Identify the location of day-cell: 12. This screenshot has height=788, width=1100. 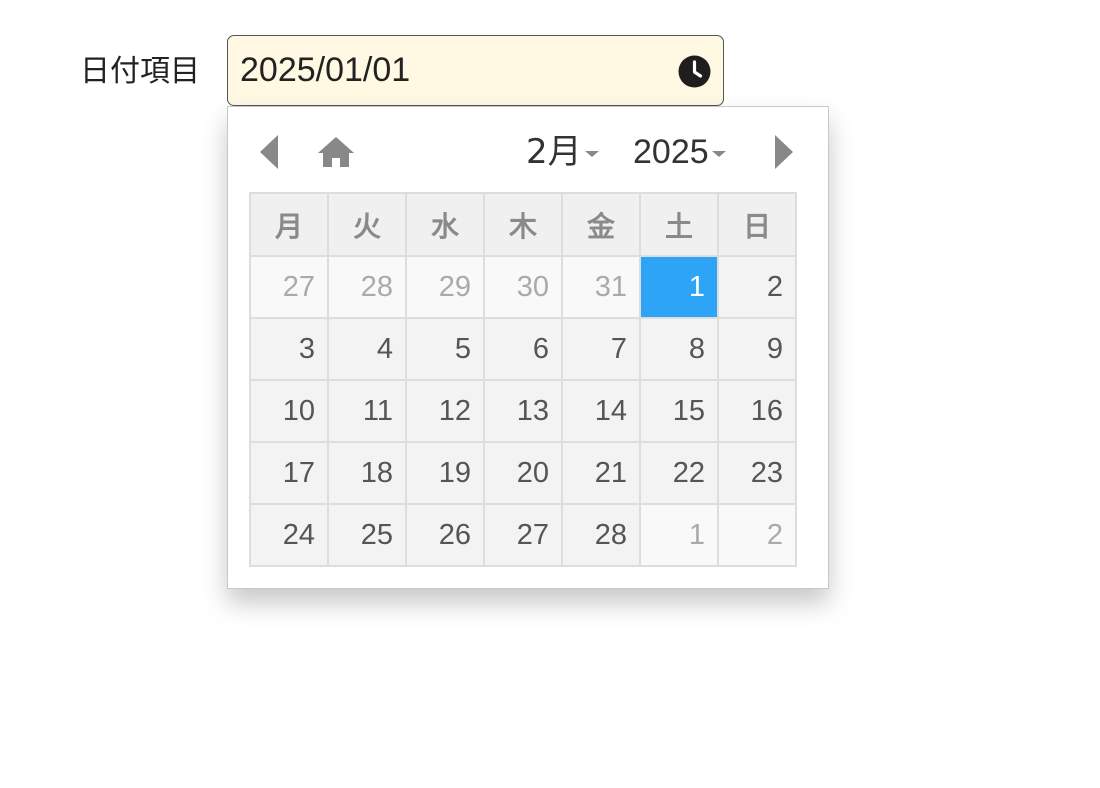
(445, 411).